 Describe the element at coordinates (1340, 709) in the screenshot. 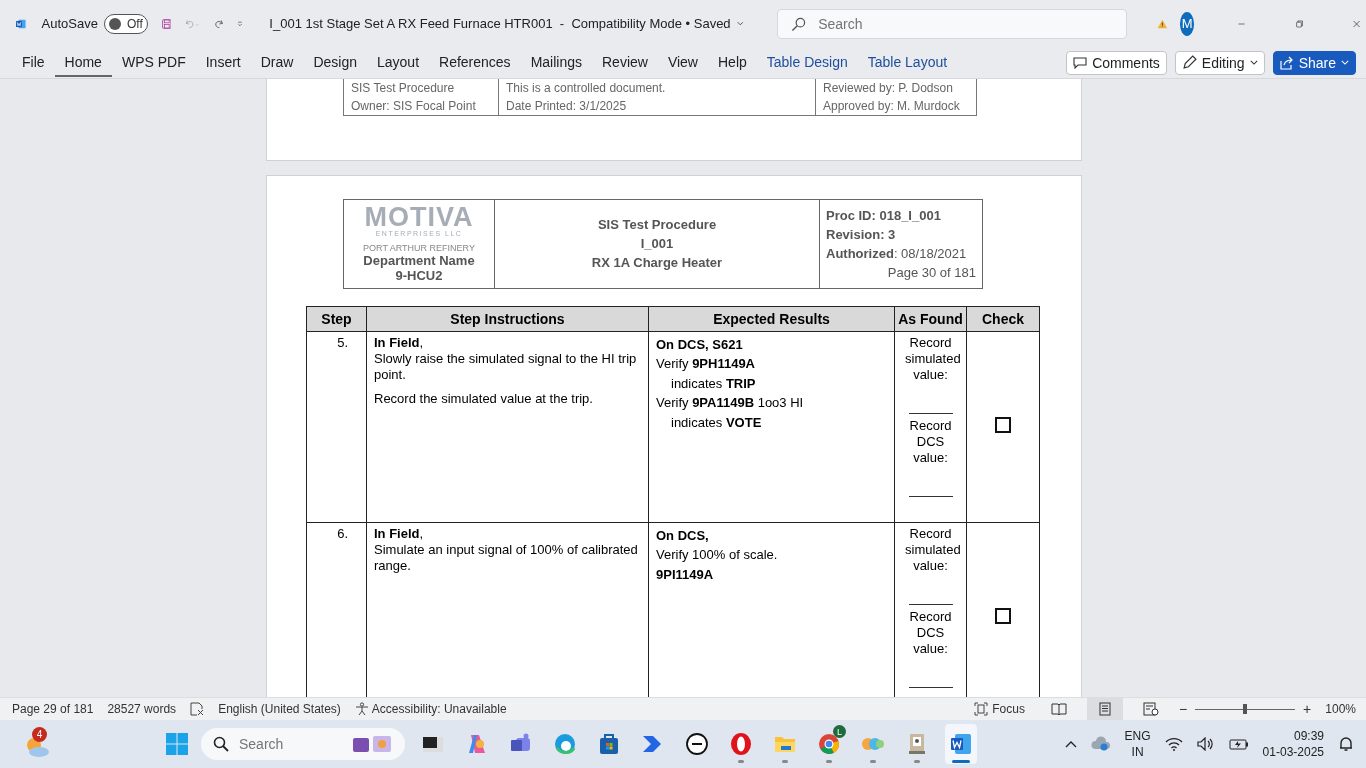

I see `zoom-level: 100%` at that location.